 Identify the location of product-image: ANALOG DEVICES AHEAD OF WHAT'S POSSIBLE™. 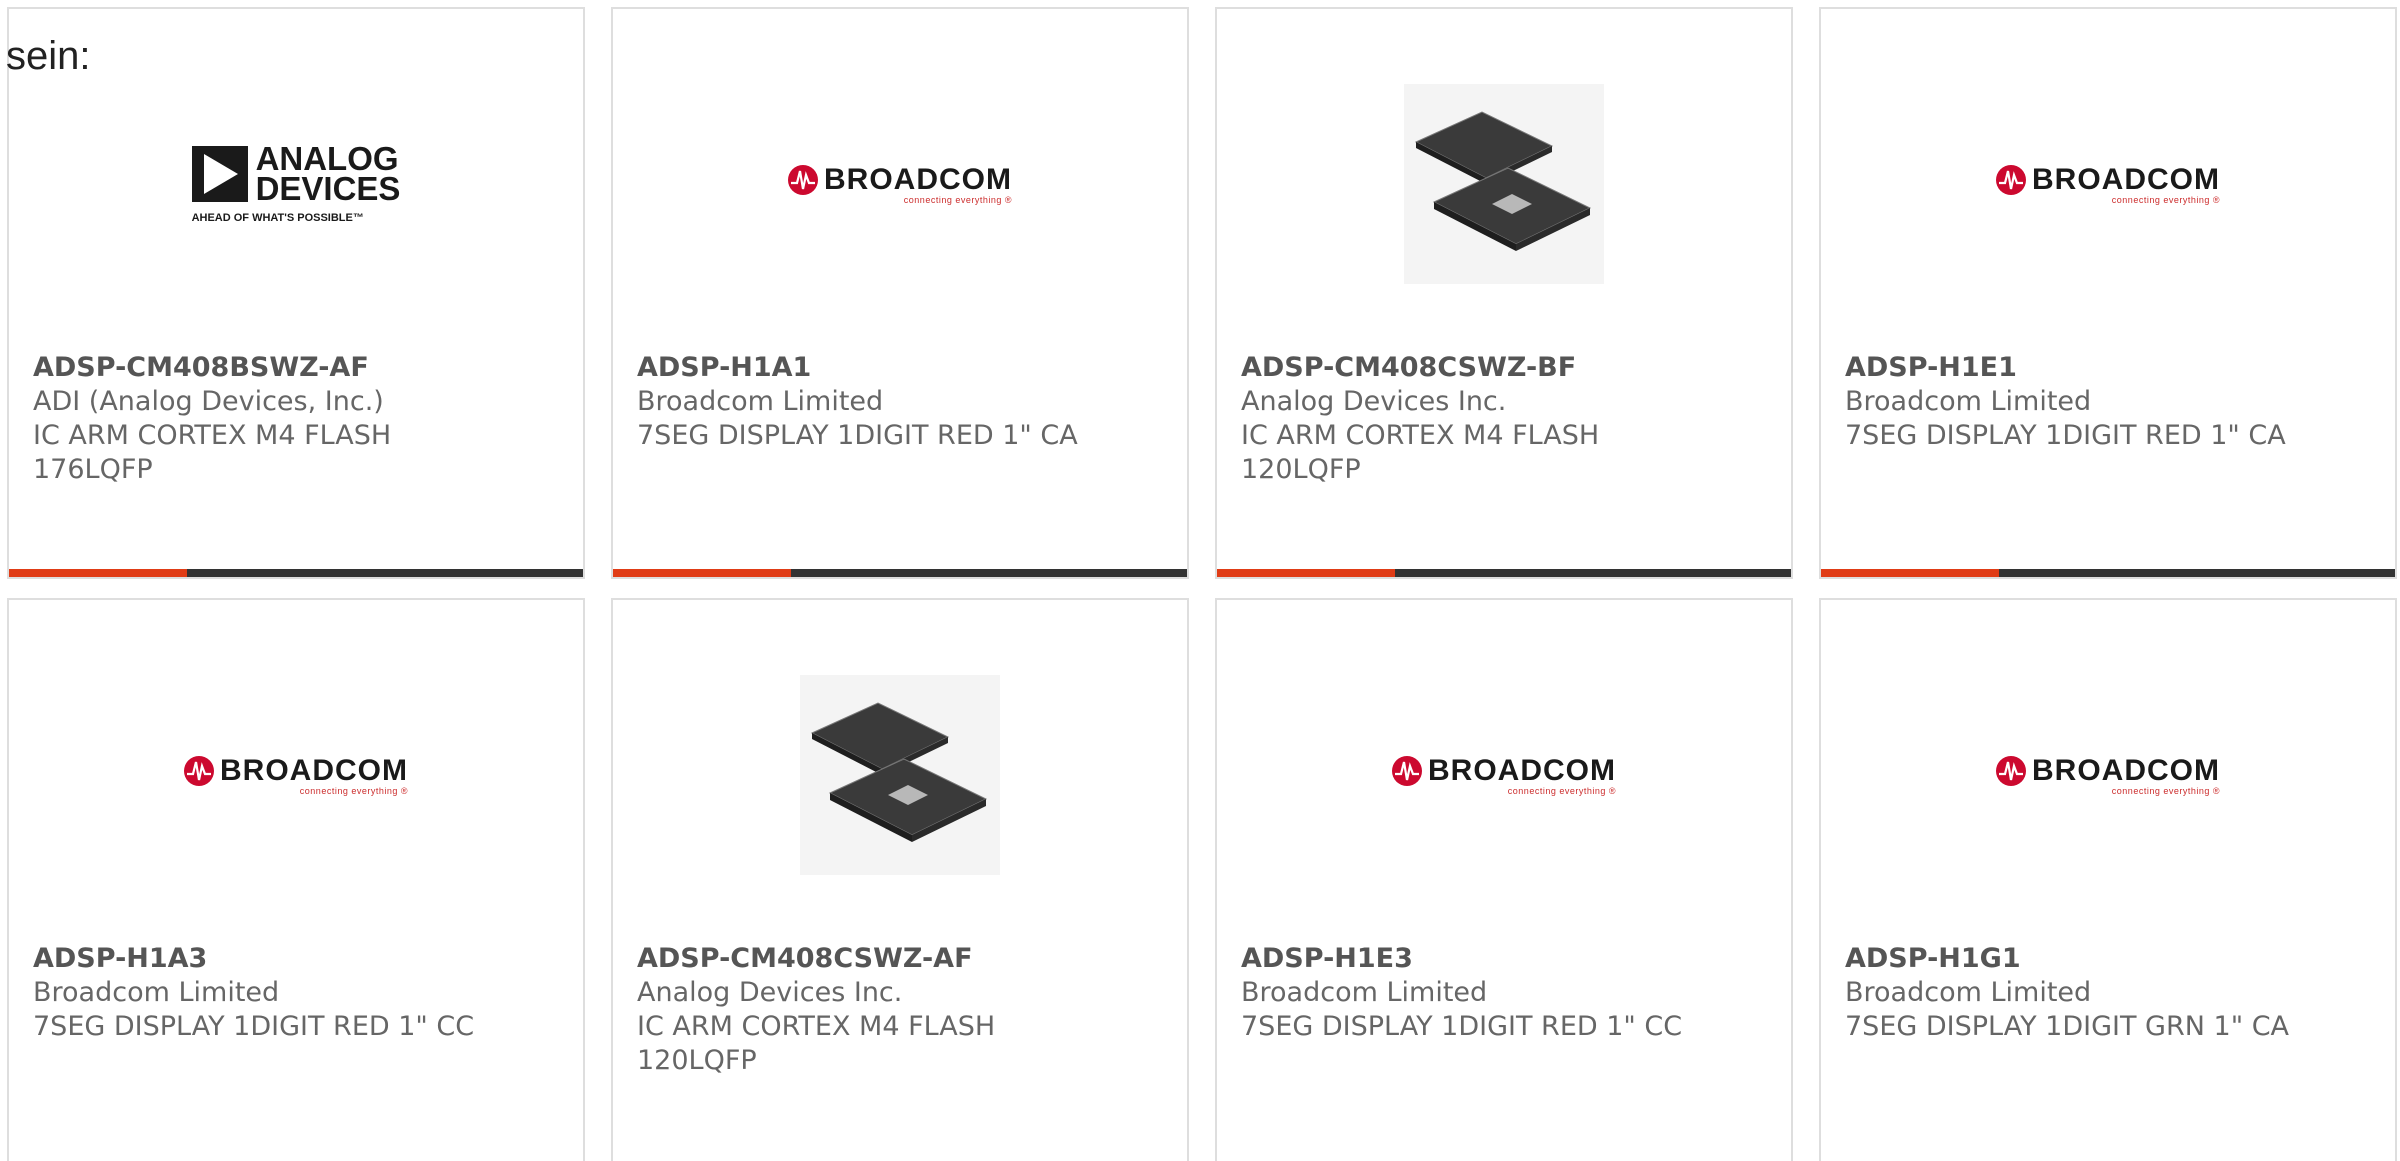
(296, 184).